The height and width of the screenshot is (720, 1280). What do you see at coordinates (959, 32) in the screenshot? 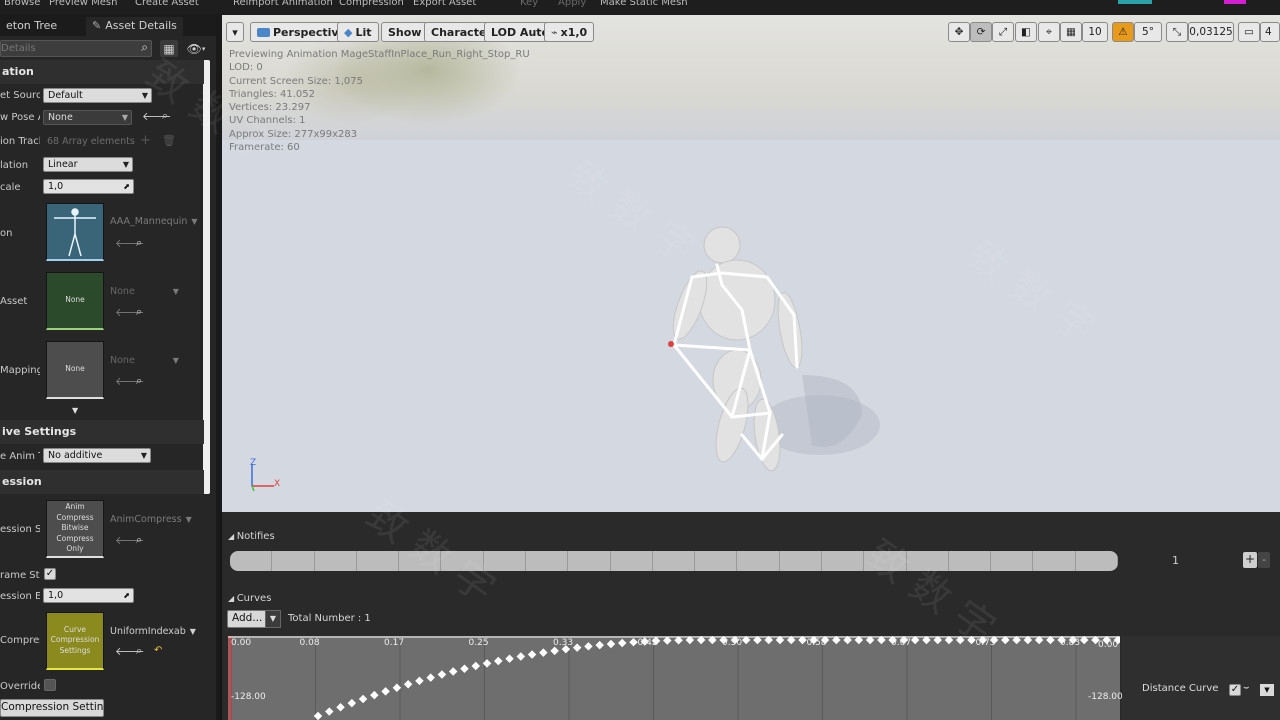
I see `translate-icon: ✥` at bounding box center [959, 32].